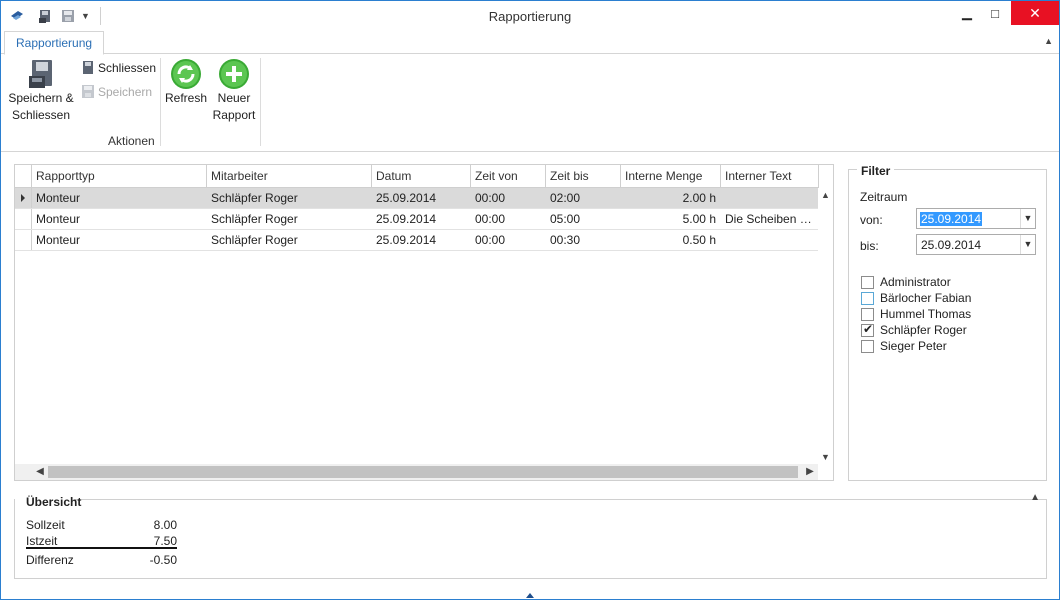 The height and width of the screenshot is (600, 1060). Describe the element at coordinates (530, 43) in the screenshot. I see `ribbon-tab-row: Rapportierung ▲` at that location.